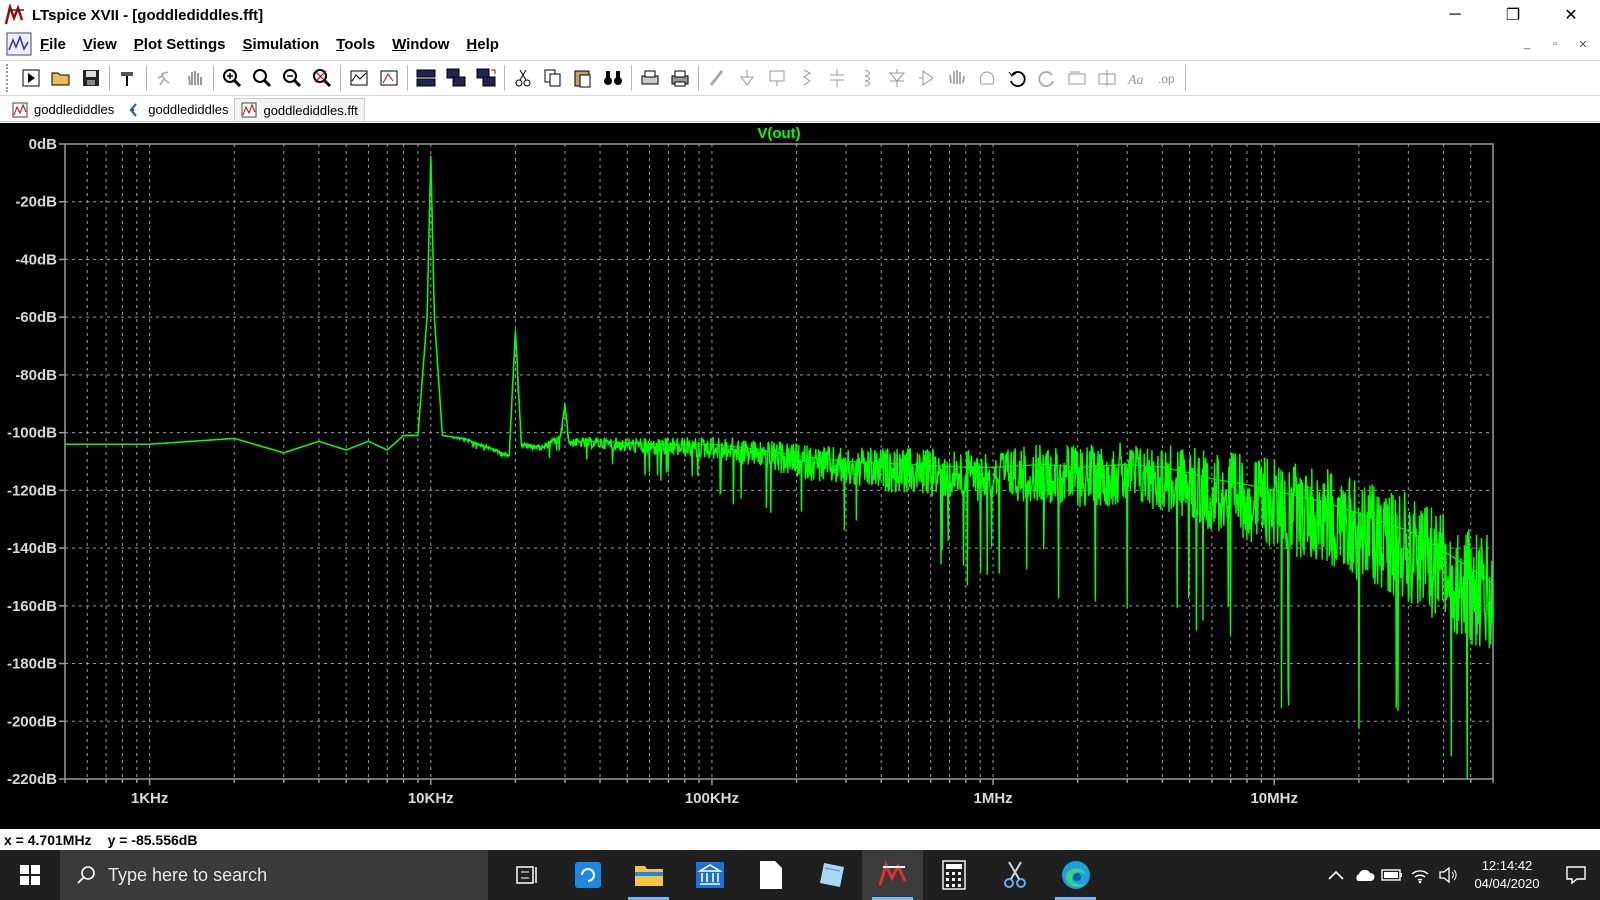 This screenshot has width=1600, height=900. Describe the element at coordinates (1527, 44) in the screenshot. I see `mdi-minimize-button: _` at that location.